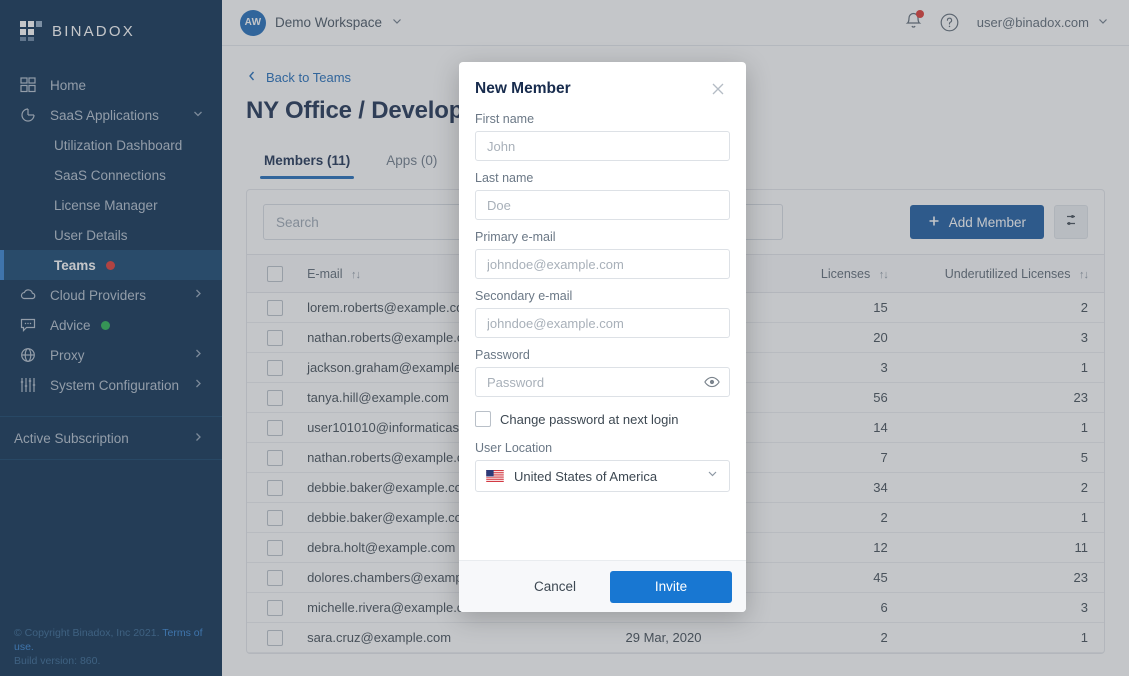 This screenshot has width=1129, height=676. Describe the element at coordinates (602, 586) in the screenshot. I see `modal-footer: Cancel Invite` at that location.